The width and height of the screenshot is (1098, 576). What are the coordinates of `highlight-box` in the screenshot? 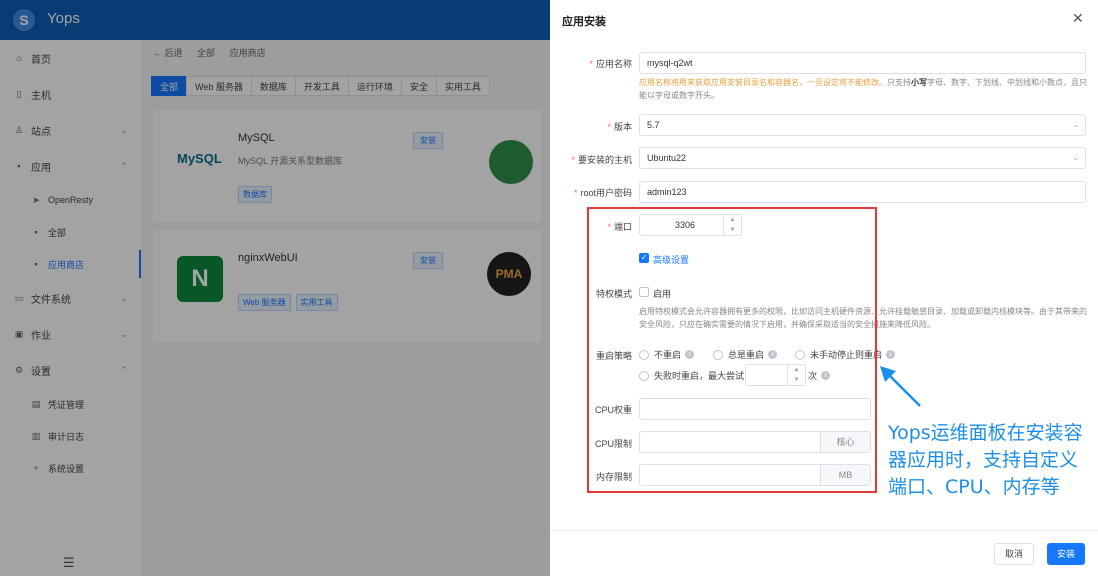 It's located at (732, 350).